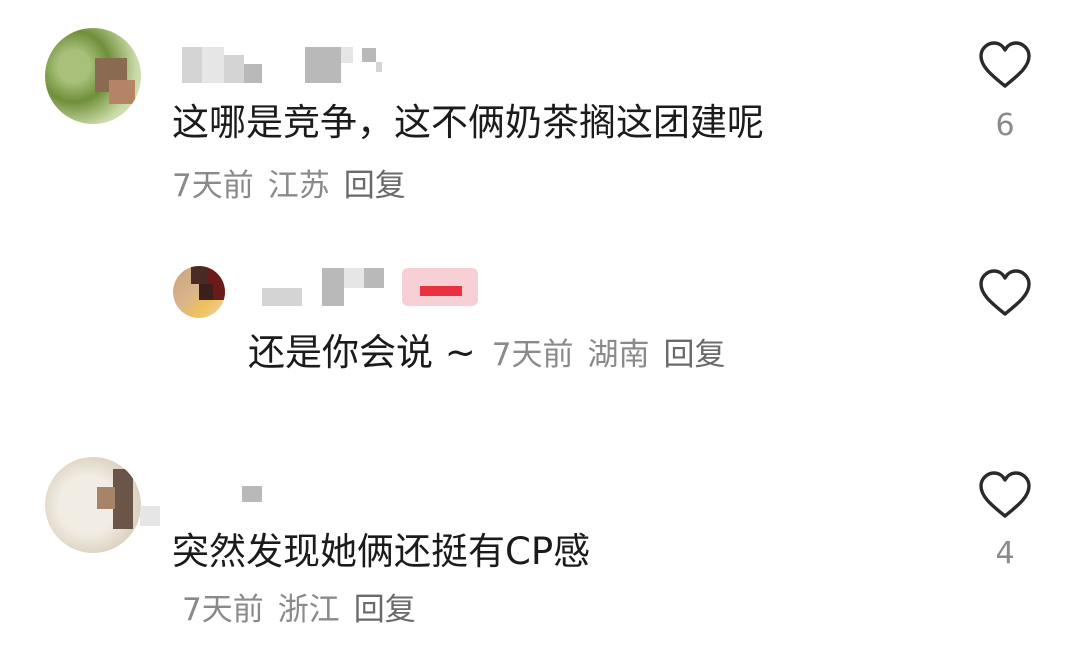 Image resolution: width=1080 pixels, height=651 pixels. I want to click on comment-text: 突然发现她俩还挺有CP感, so click(381, 551).